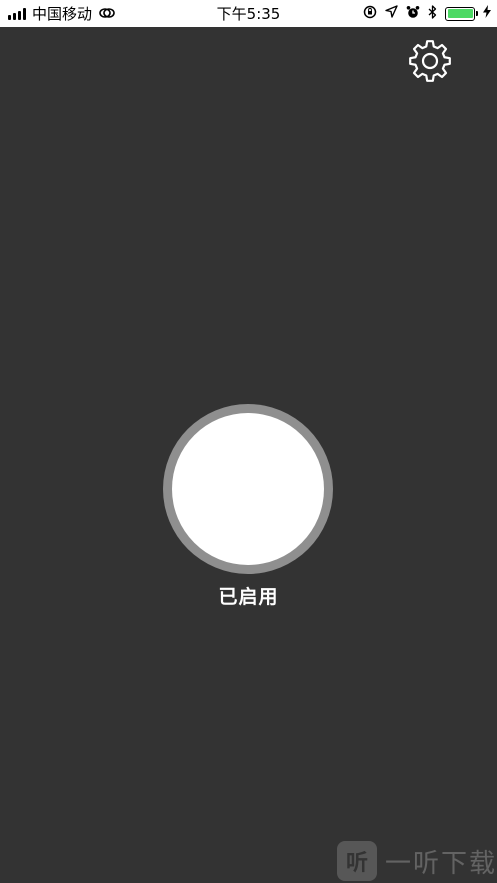 The height and width of the screenshot is (883, 497). Describe the element at coordinates (17, 13) in the screenshot. I see `signal-bars-icon` at that location.